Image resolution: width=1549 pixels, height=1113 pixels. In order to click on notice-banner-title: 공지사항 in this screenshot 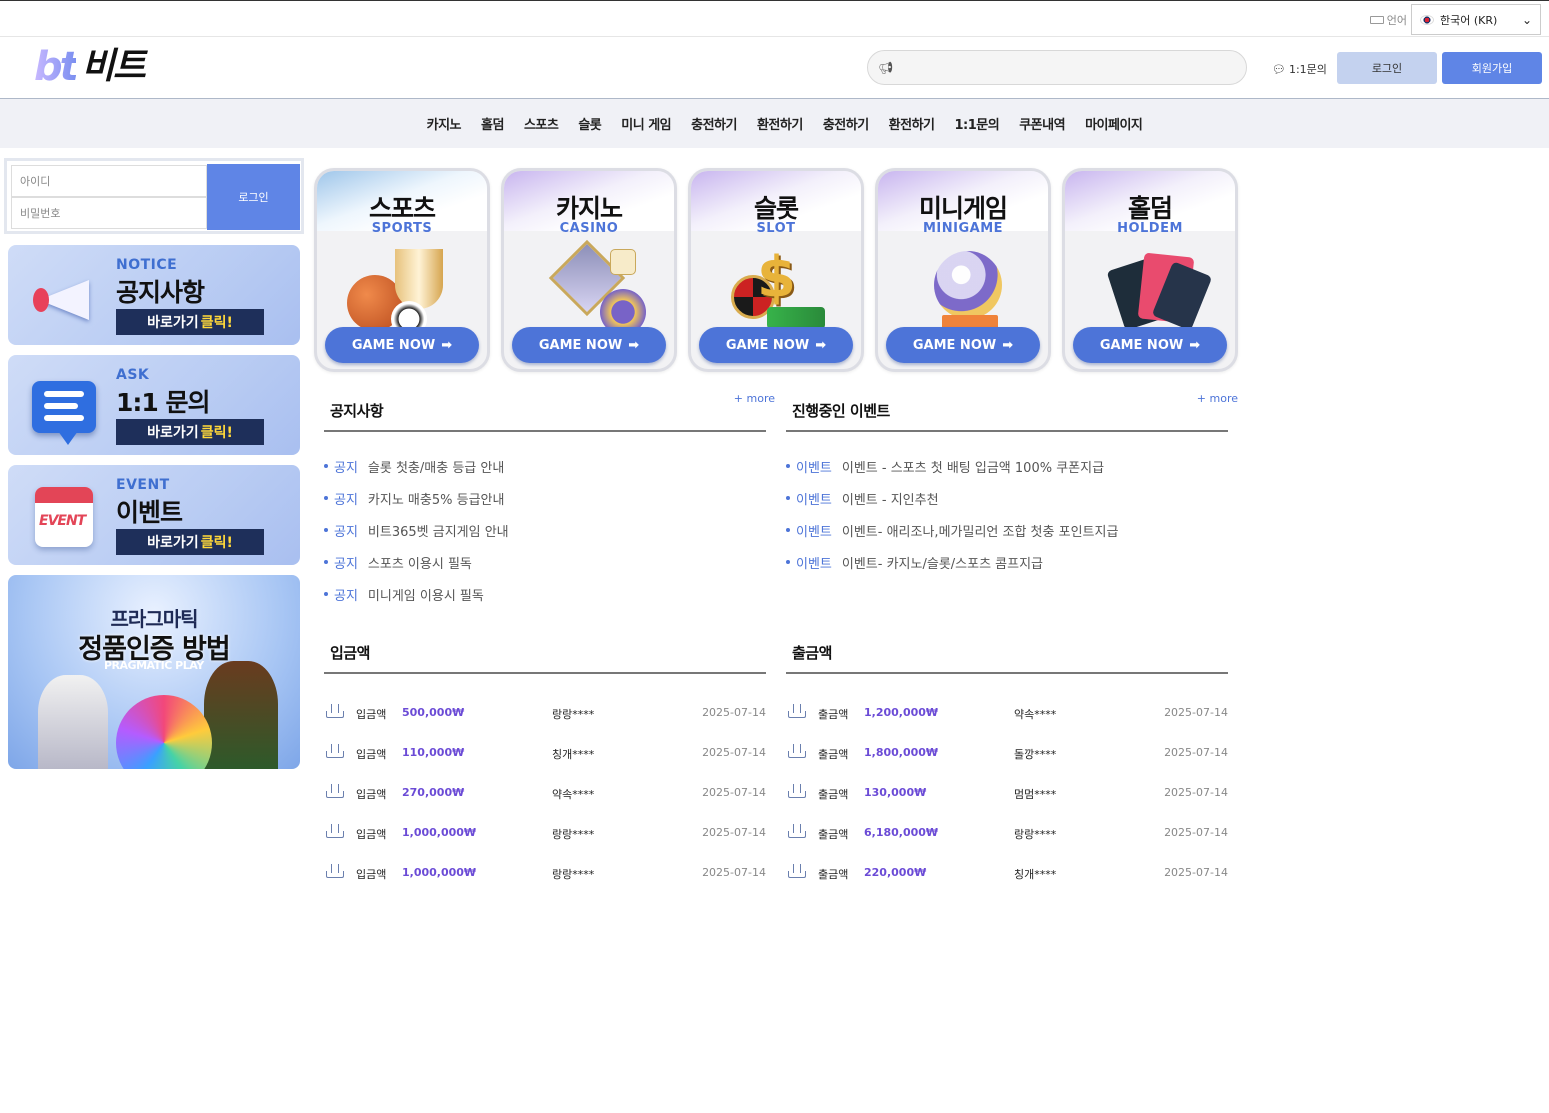, I will do `click(160, 292)`.